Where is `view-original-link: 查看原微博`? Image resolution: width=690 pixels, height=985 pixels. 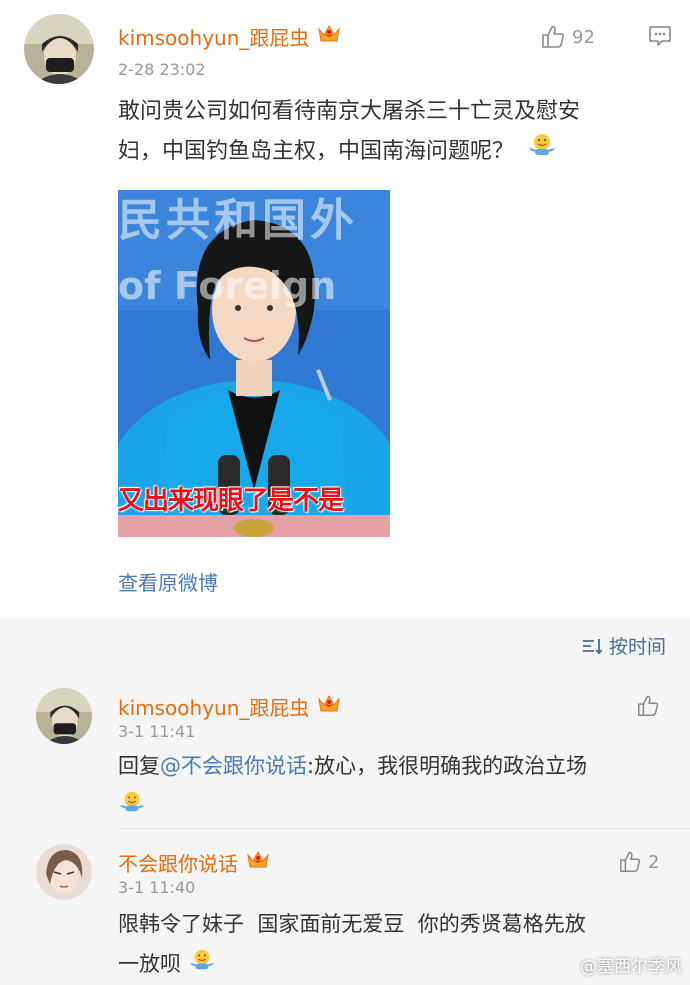
view-original-link: 查看原微博 is located at coordinates (168, 581).